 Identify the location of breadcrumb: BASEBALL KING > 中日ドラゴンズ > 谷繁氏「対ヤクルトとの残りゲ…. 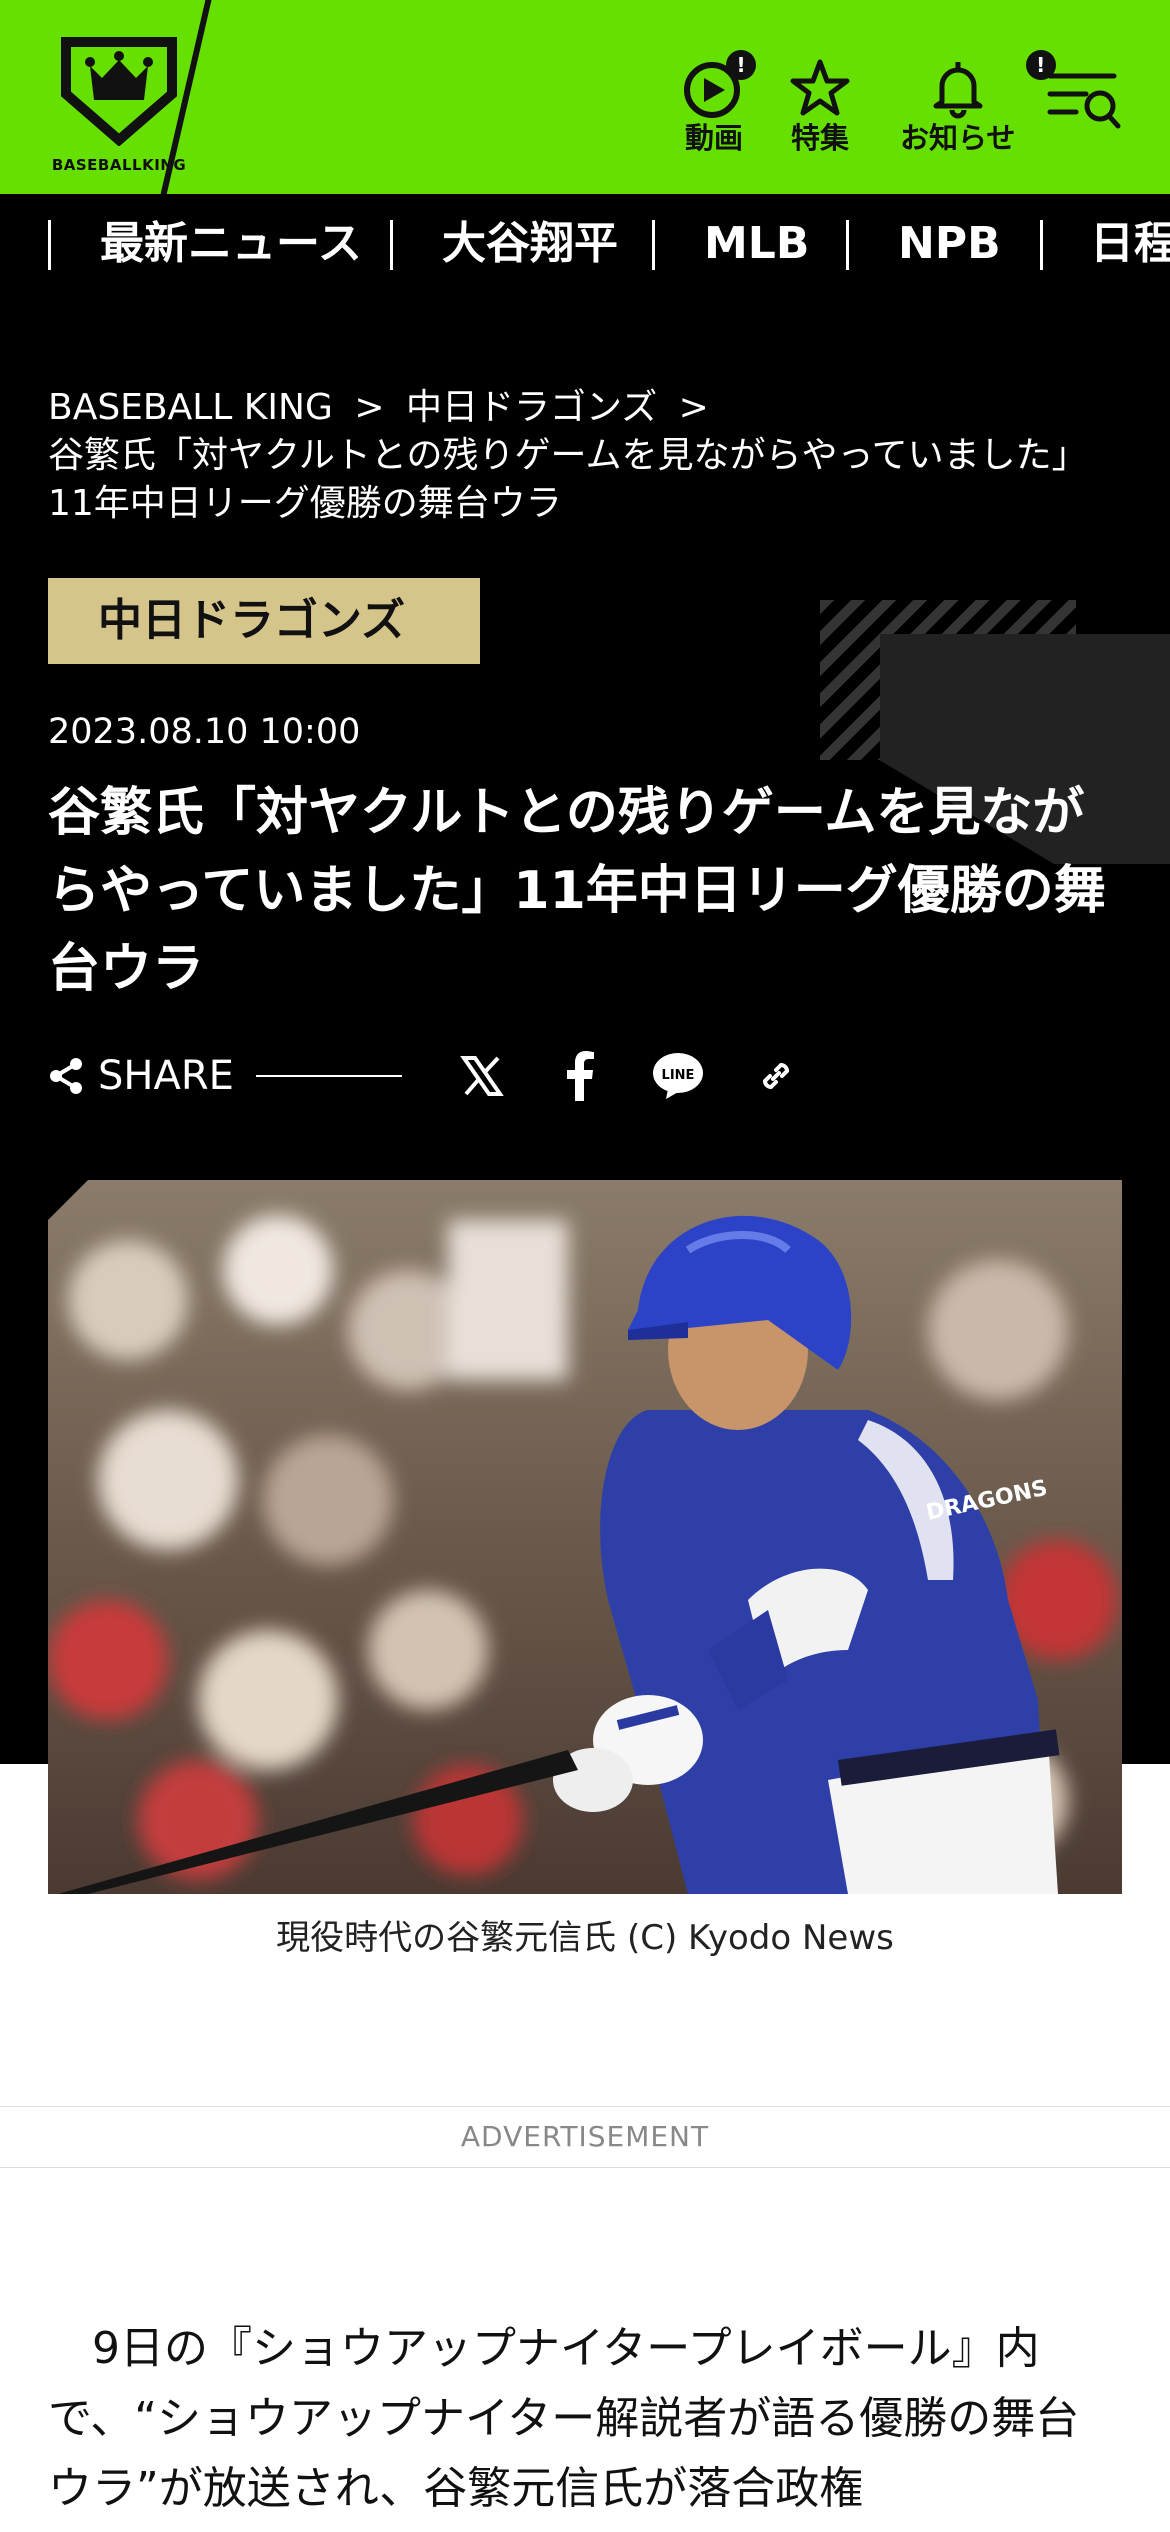
(588, 456).